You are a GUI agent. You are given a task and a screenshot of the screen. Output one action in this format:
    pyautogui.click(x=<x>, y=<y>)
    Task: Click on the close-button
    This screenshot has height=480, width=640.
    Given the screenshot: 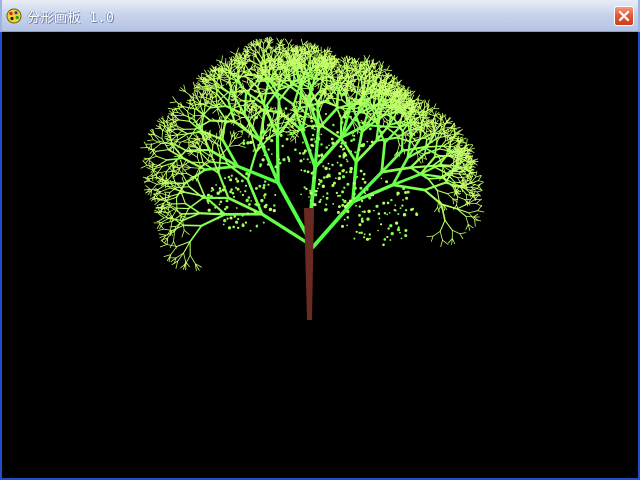 What is the action you would take?
    pyautogui.click(x=624, y=16)
    